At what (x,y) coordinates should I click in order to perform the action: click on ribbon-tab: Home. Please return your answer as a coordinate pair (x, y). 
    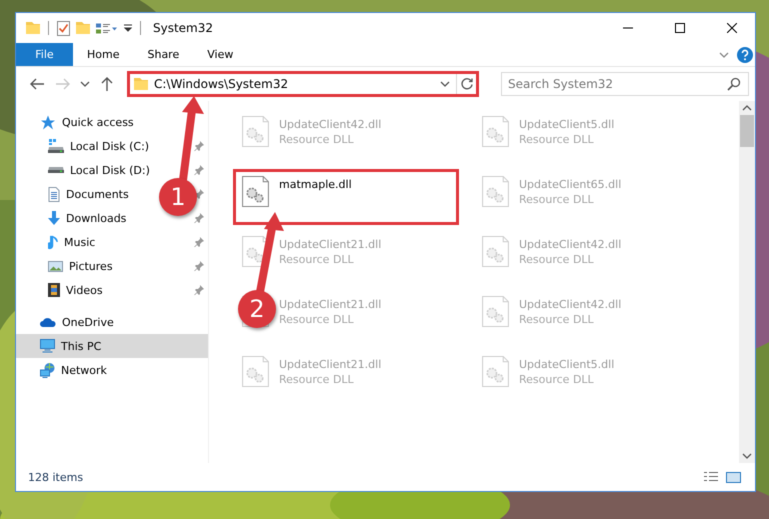
    Looking at the image, I should click on (103, 54).